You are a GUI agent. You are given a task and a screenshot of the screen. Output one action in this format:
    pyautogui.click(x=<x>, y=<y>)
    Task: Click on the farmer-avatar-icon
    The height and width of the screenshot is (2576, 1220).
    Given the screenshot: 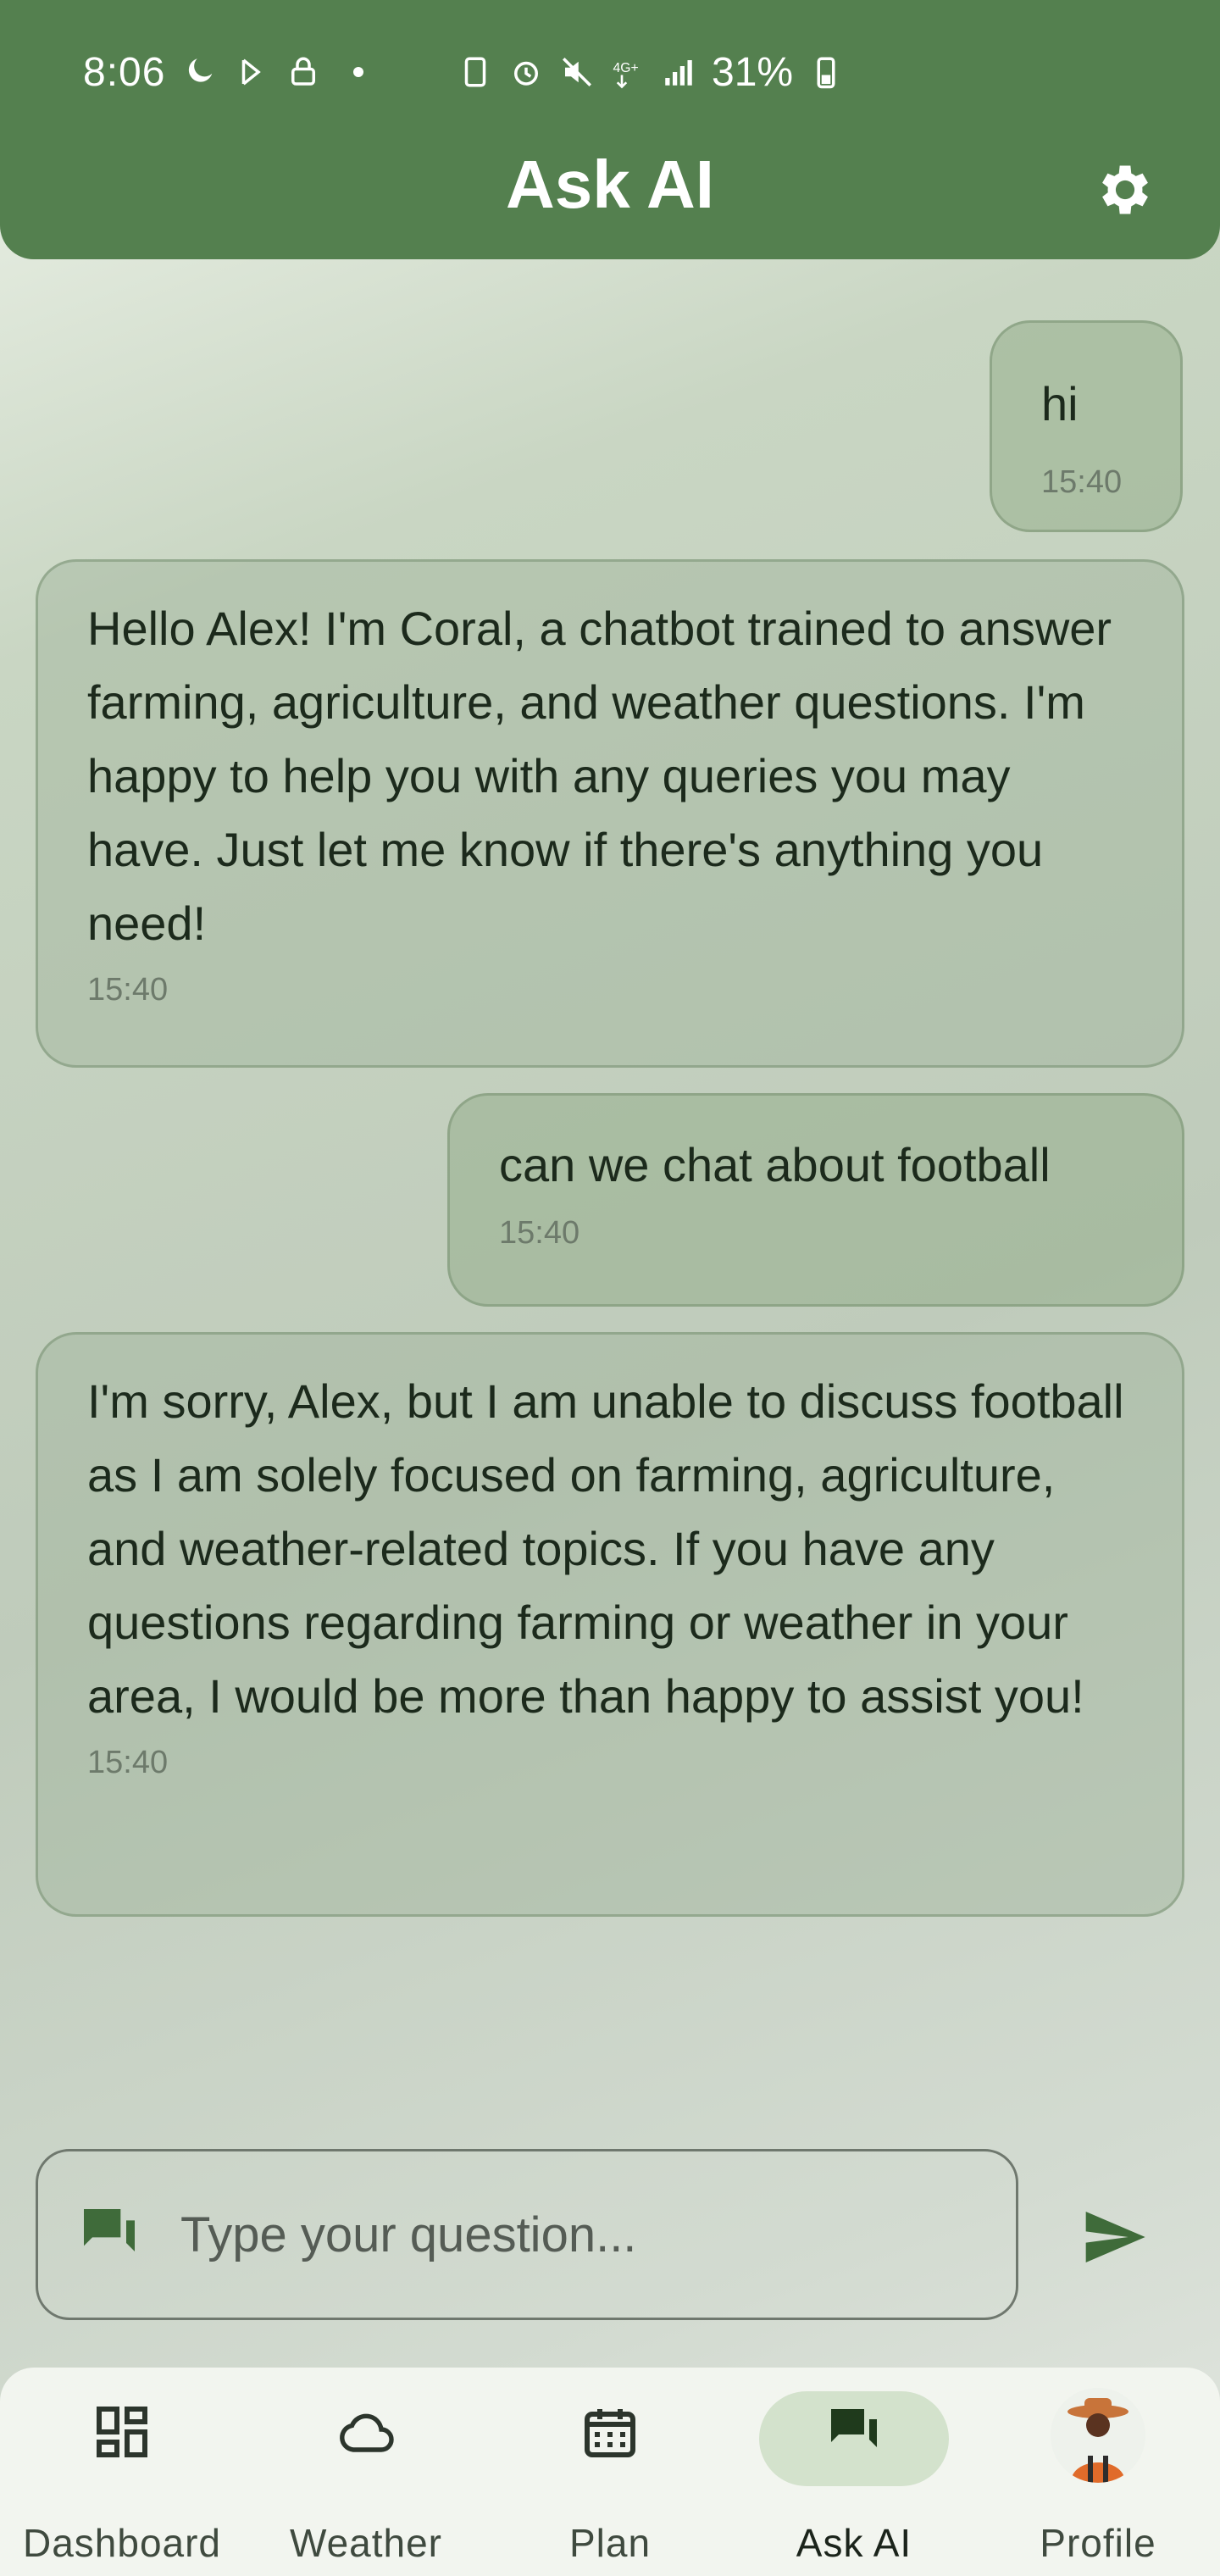 What is the action you would take?
    pyautogui.click(x=1098, y=2435)
    